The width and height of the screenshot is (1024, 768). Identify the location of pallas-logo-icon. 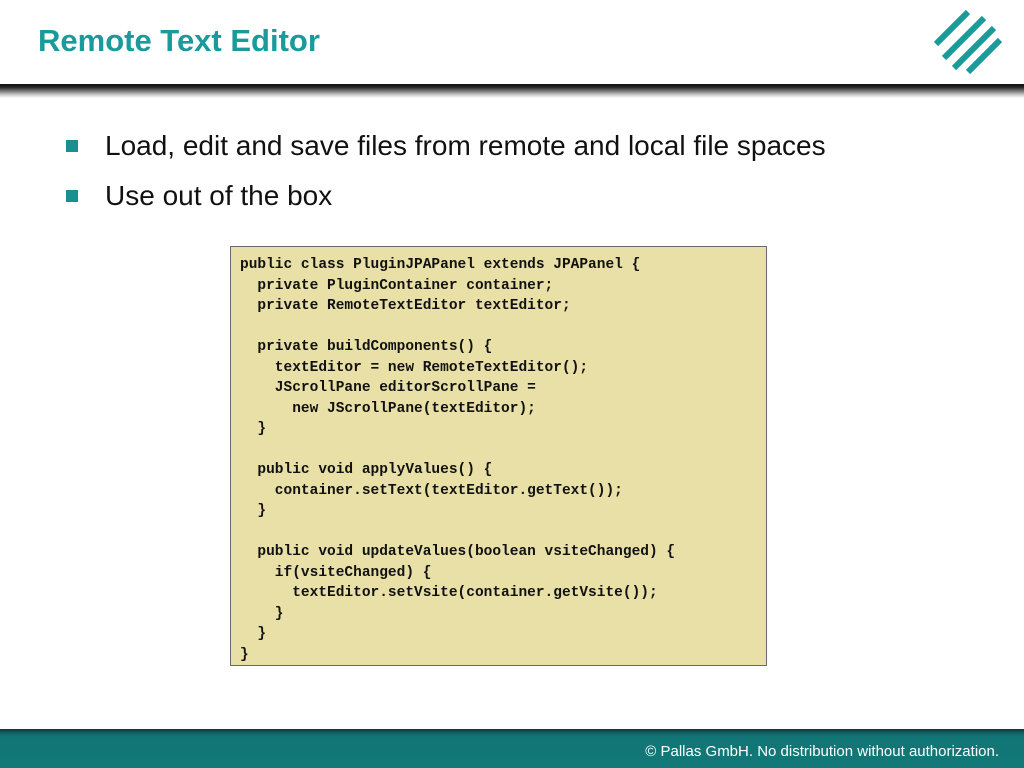
(968, 42).